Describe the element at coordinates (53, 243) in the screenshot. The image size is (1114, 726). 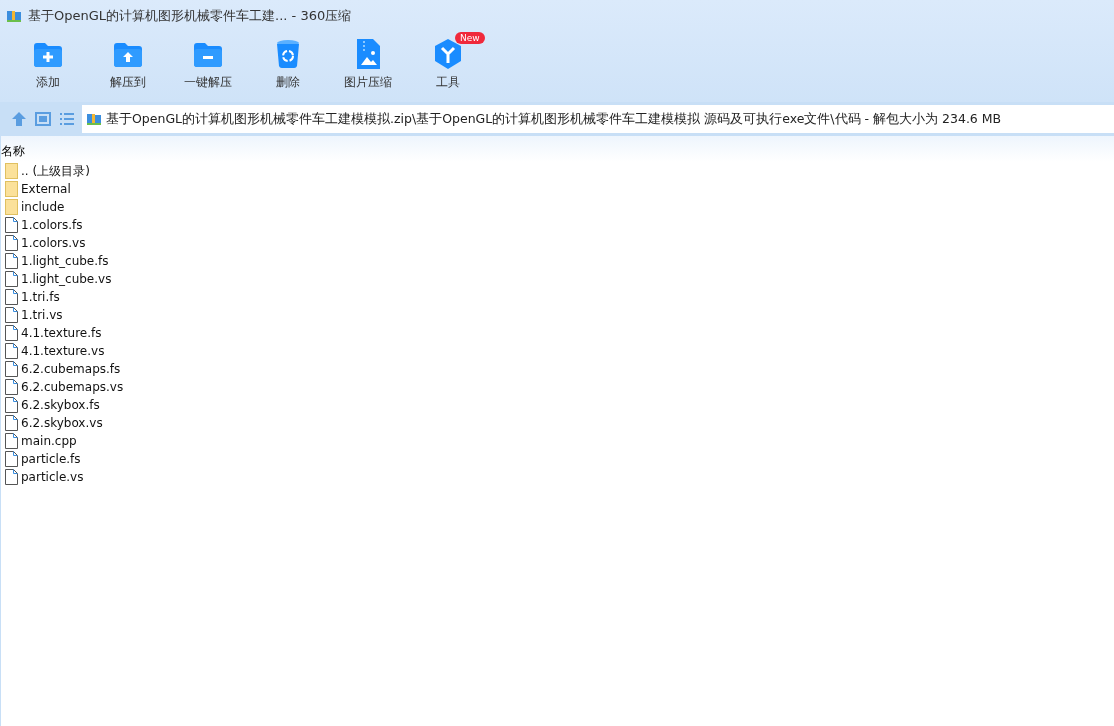
I see `file-name: 1.colors.vs` at that location.